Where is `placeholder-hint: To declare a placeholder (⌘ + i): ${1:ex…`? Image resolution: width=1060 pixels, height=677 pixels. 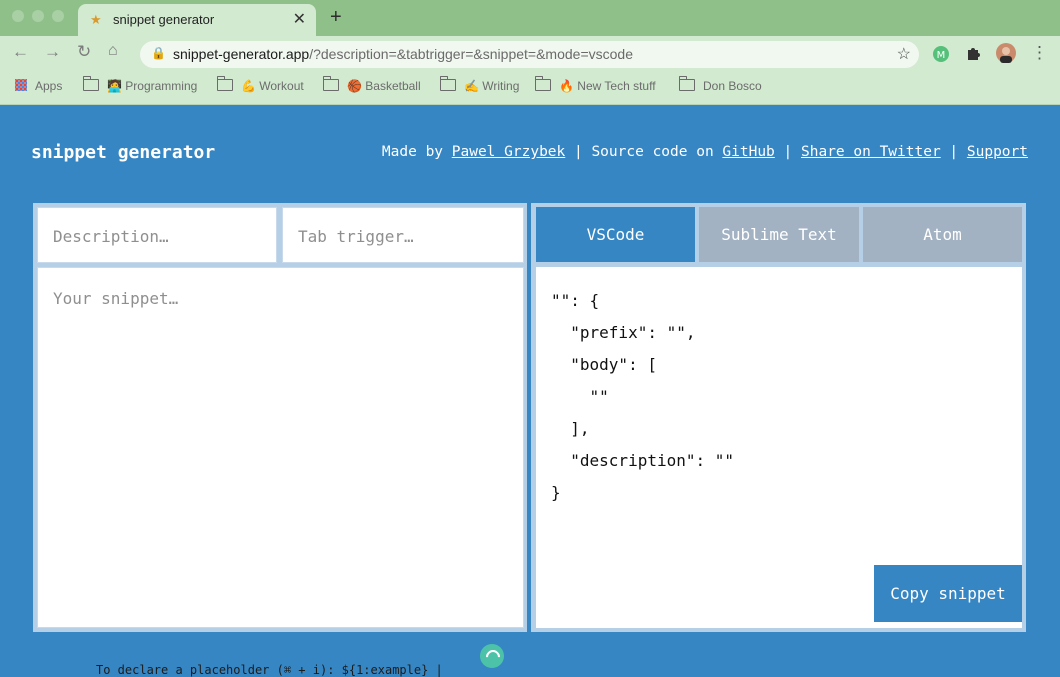
placeholder-hint: To declare a placeholder (⌘ + i): ${1:ex… is located at coordinates (305, 670).